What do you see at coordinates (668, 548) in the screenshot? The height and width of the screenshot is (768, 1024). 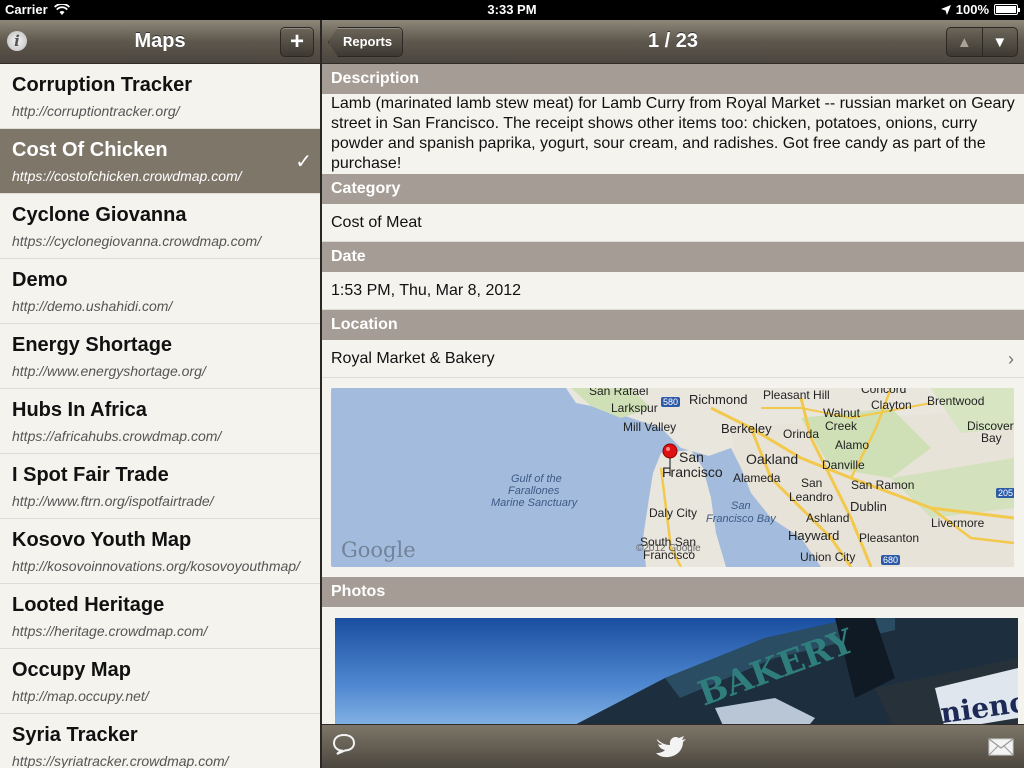 I see `map-copyright: ©2012 Google` at bounding box center [668, 548].